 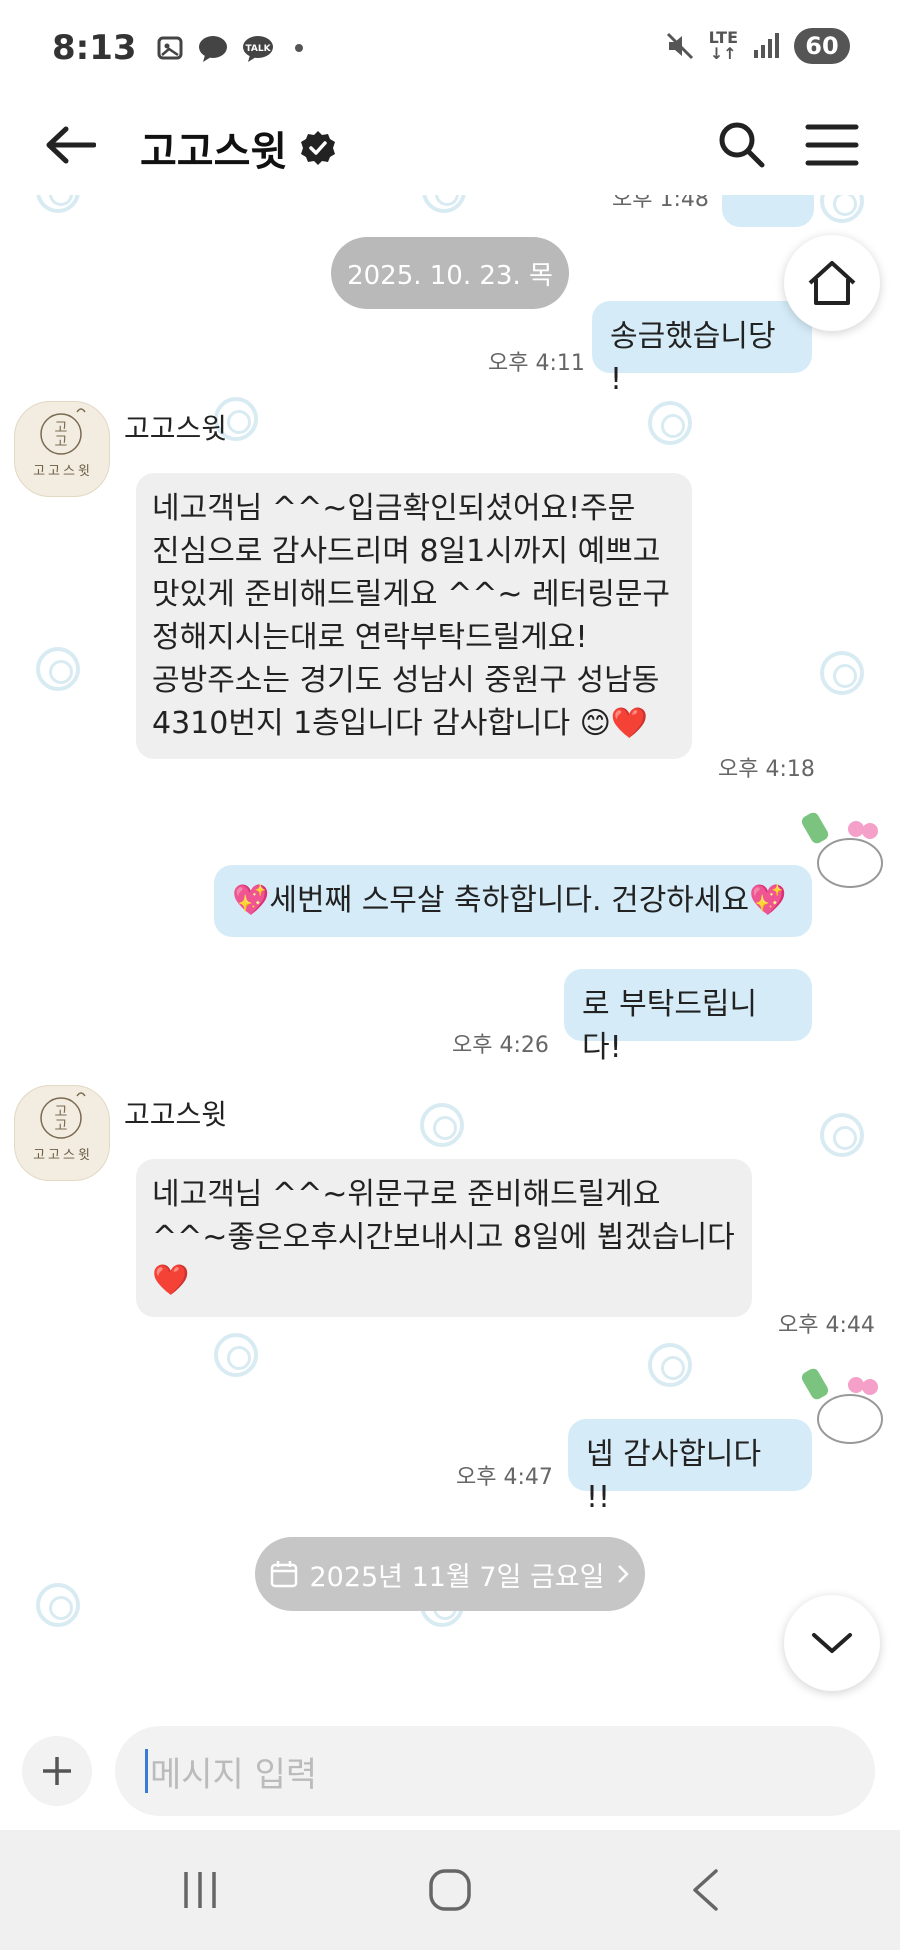 I want to click on network-label: LTE, so click(x=723, y=37).